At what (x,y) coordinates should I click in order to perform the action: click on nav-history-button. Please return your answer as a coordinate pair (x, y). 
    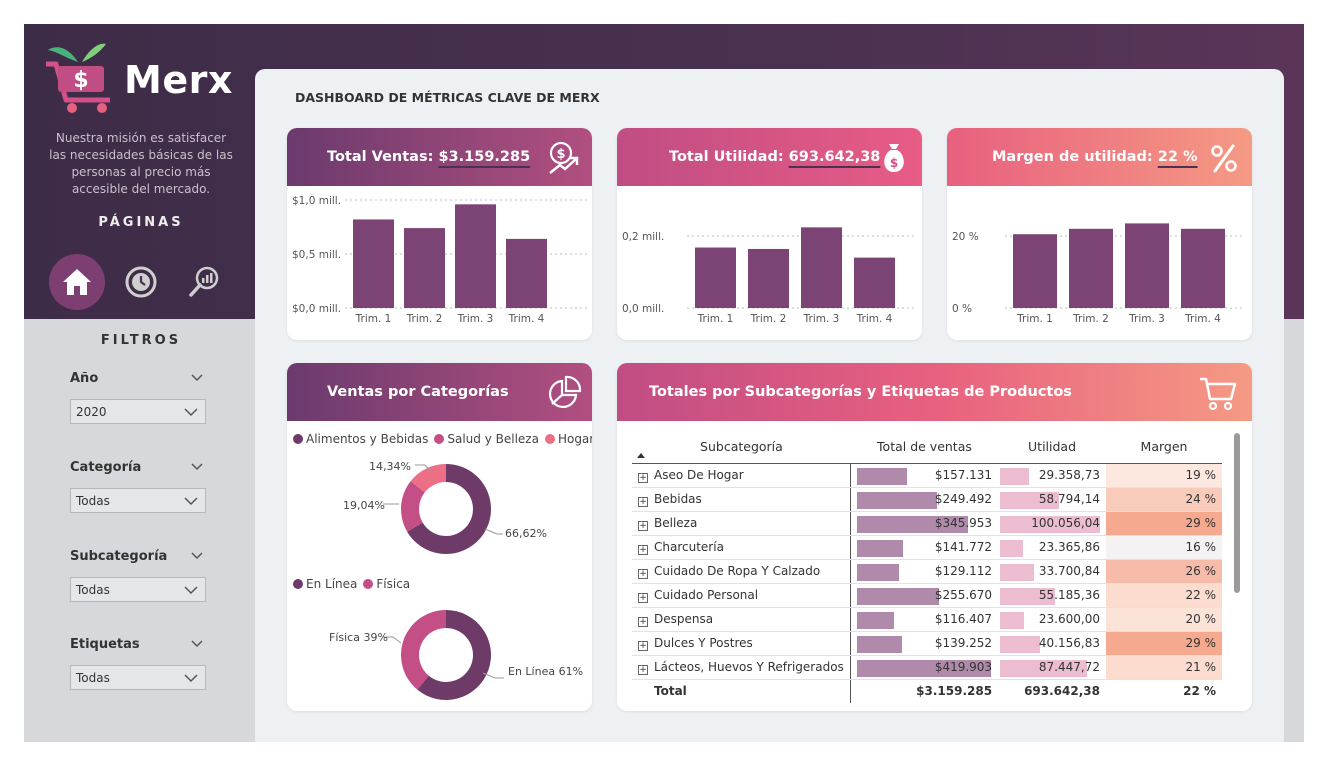
    Looking at the image, I should click on (141, 282).